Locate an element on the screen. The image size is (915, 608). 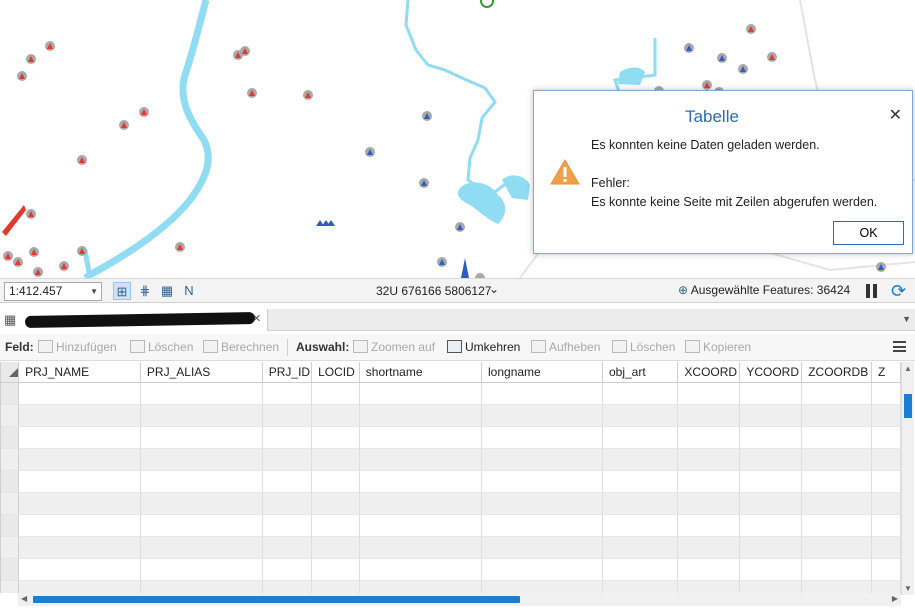
table-grid-icon: ▦ is located at coordinates (167, 291).